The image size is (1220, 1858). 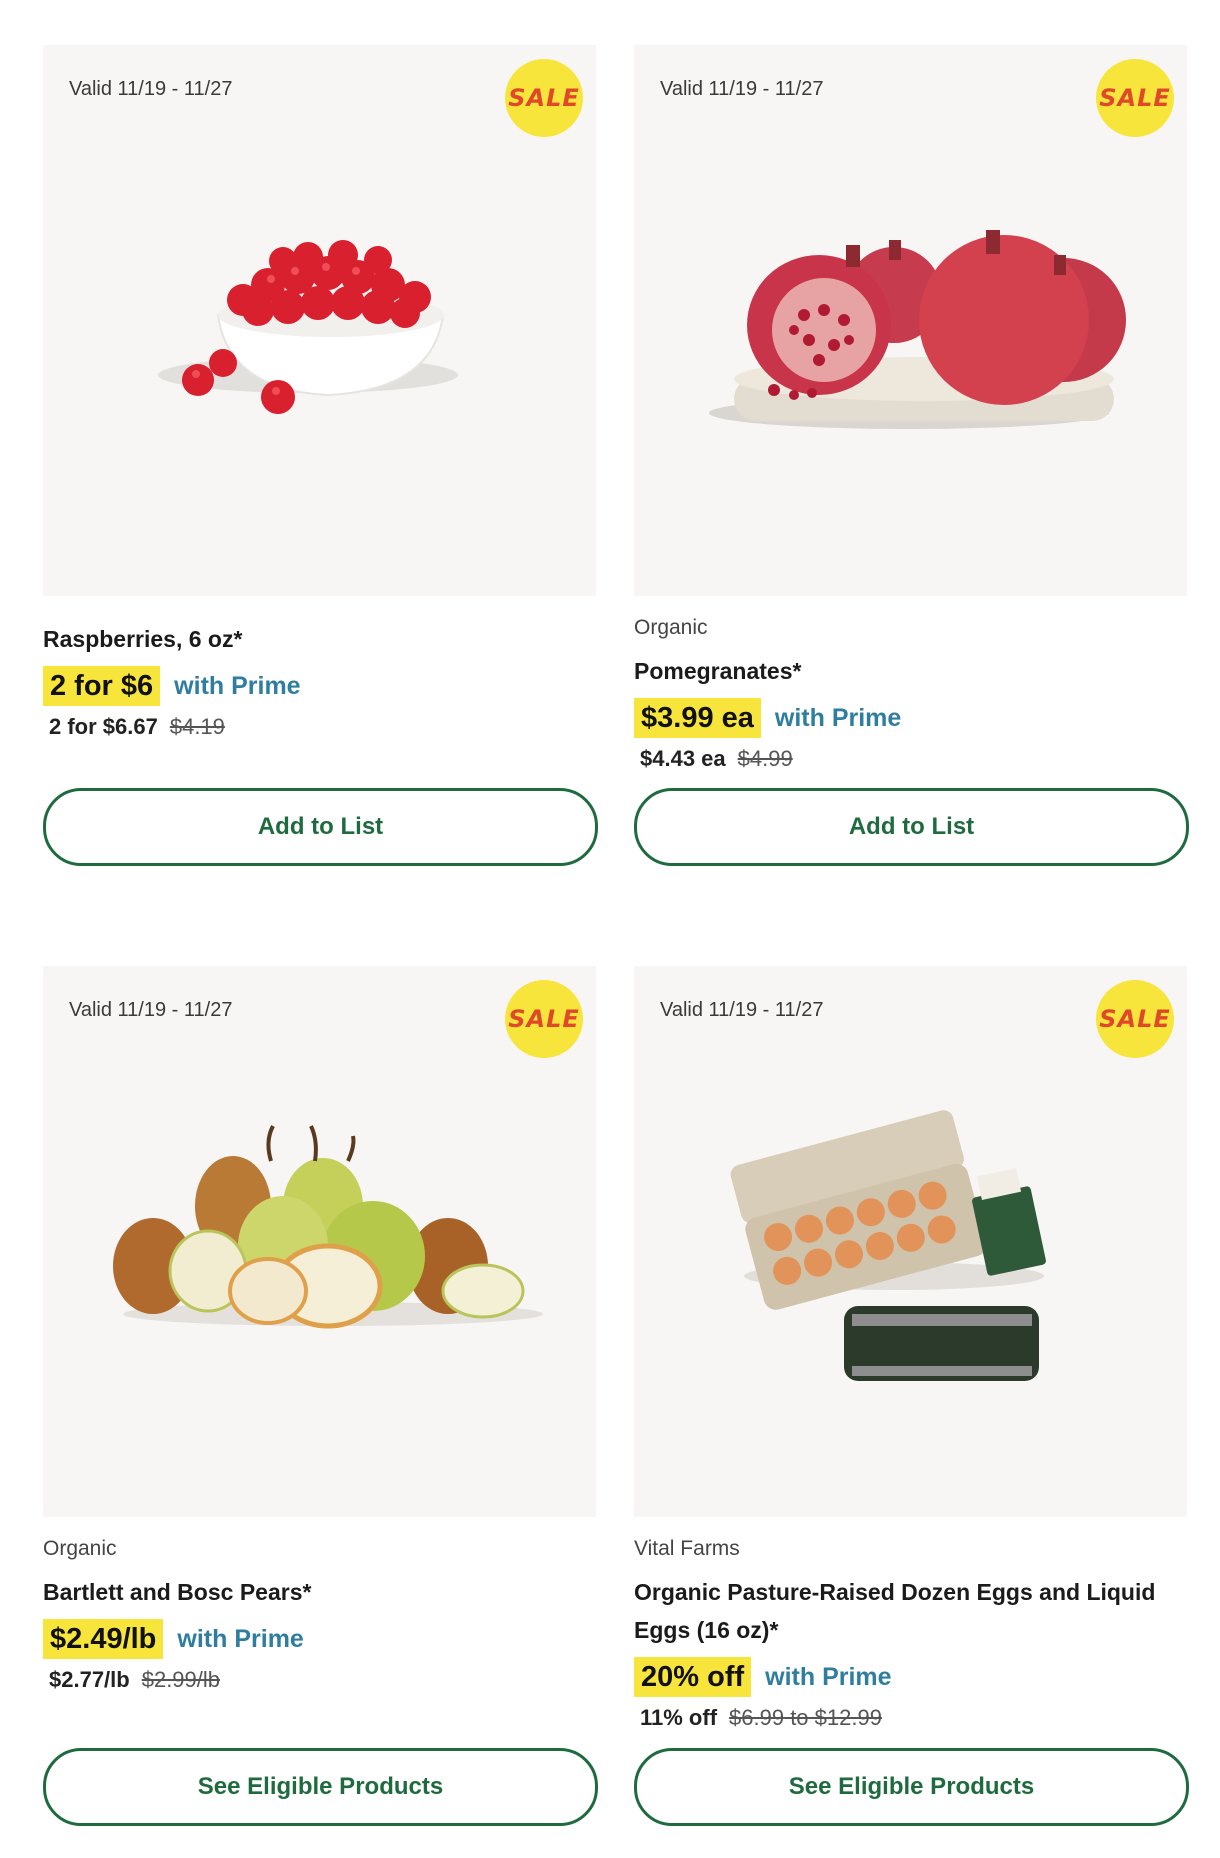 I want to click on product-name: Bartlett and Bosc Pears*, so click(x=319, y=1592).